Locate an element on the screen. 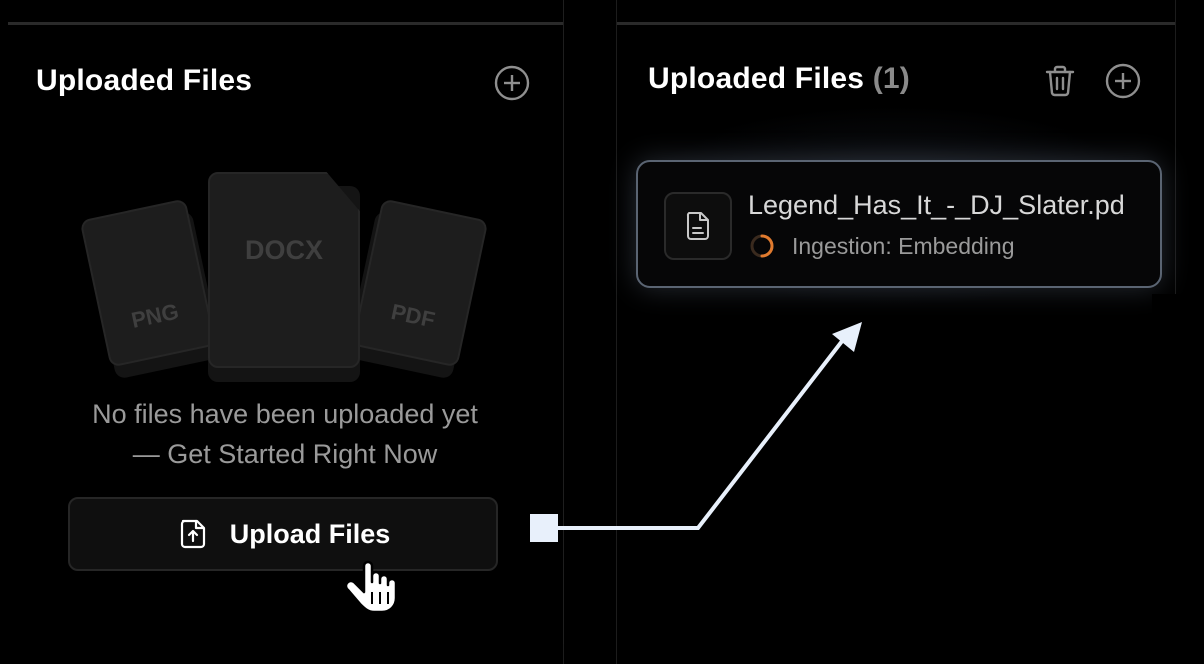 The image size is (1204, 664). delete-files-button is located at coordinates (1060, 81).